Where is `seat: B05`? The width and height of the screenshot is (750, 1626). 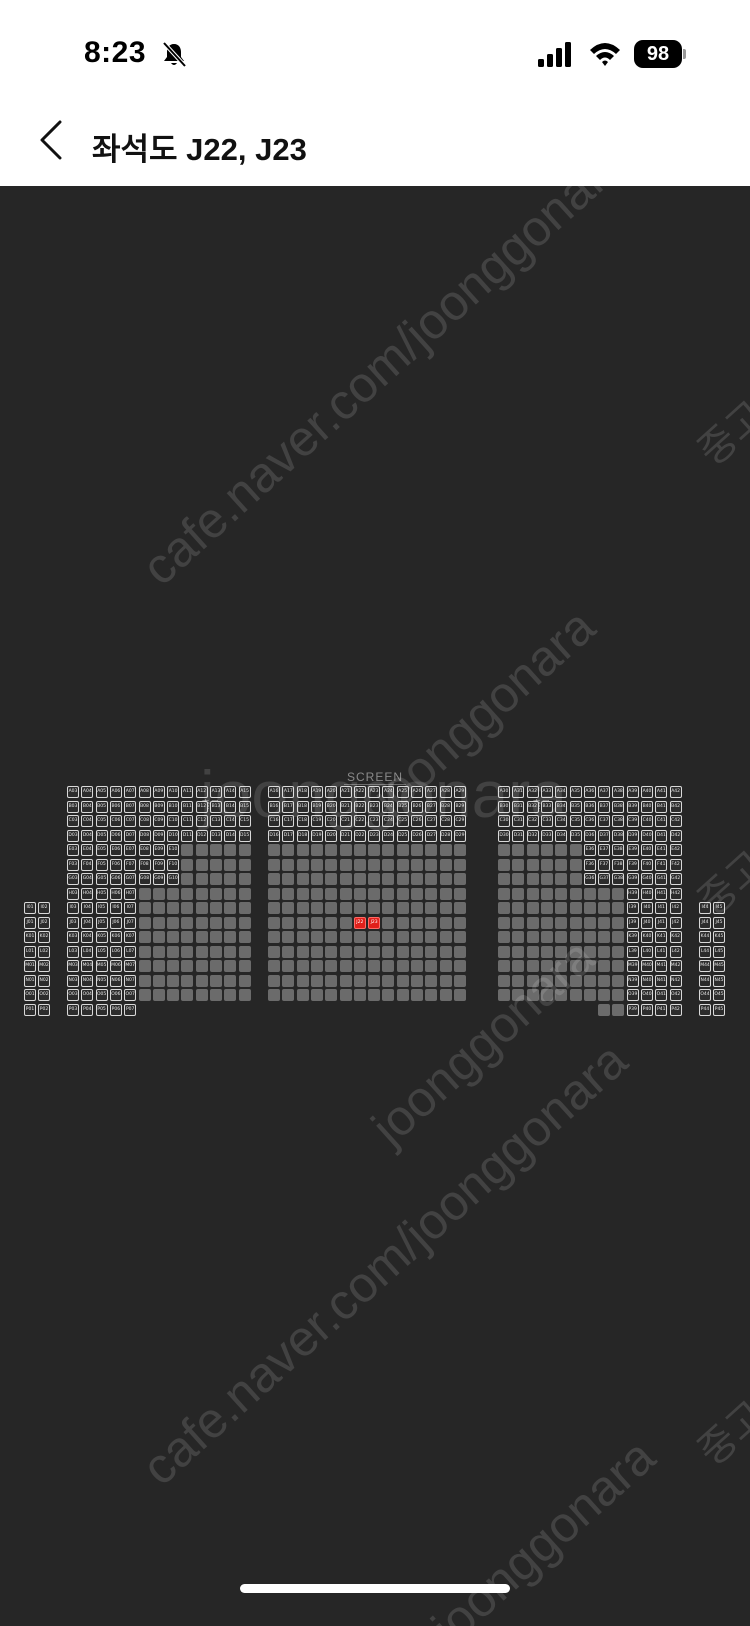 seat: B05 is located at coordinates (101, 806).